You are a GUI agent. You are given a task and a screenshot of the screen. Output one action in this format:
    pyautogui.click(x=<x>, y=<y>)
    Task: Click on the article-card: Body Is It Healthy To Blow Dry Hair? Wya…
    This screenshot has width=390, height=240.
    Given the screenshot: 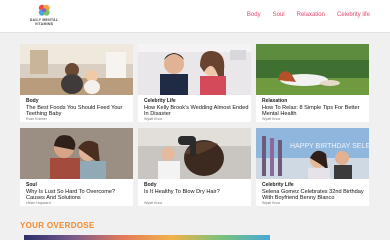 What is the action you would take?
    pyautogui.click(x=194, y=167)
    